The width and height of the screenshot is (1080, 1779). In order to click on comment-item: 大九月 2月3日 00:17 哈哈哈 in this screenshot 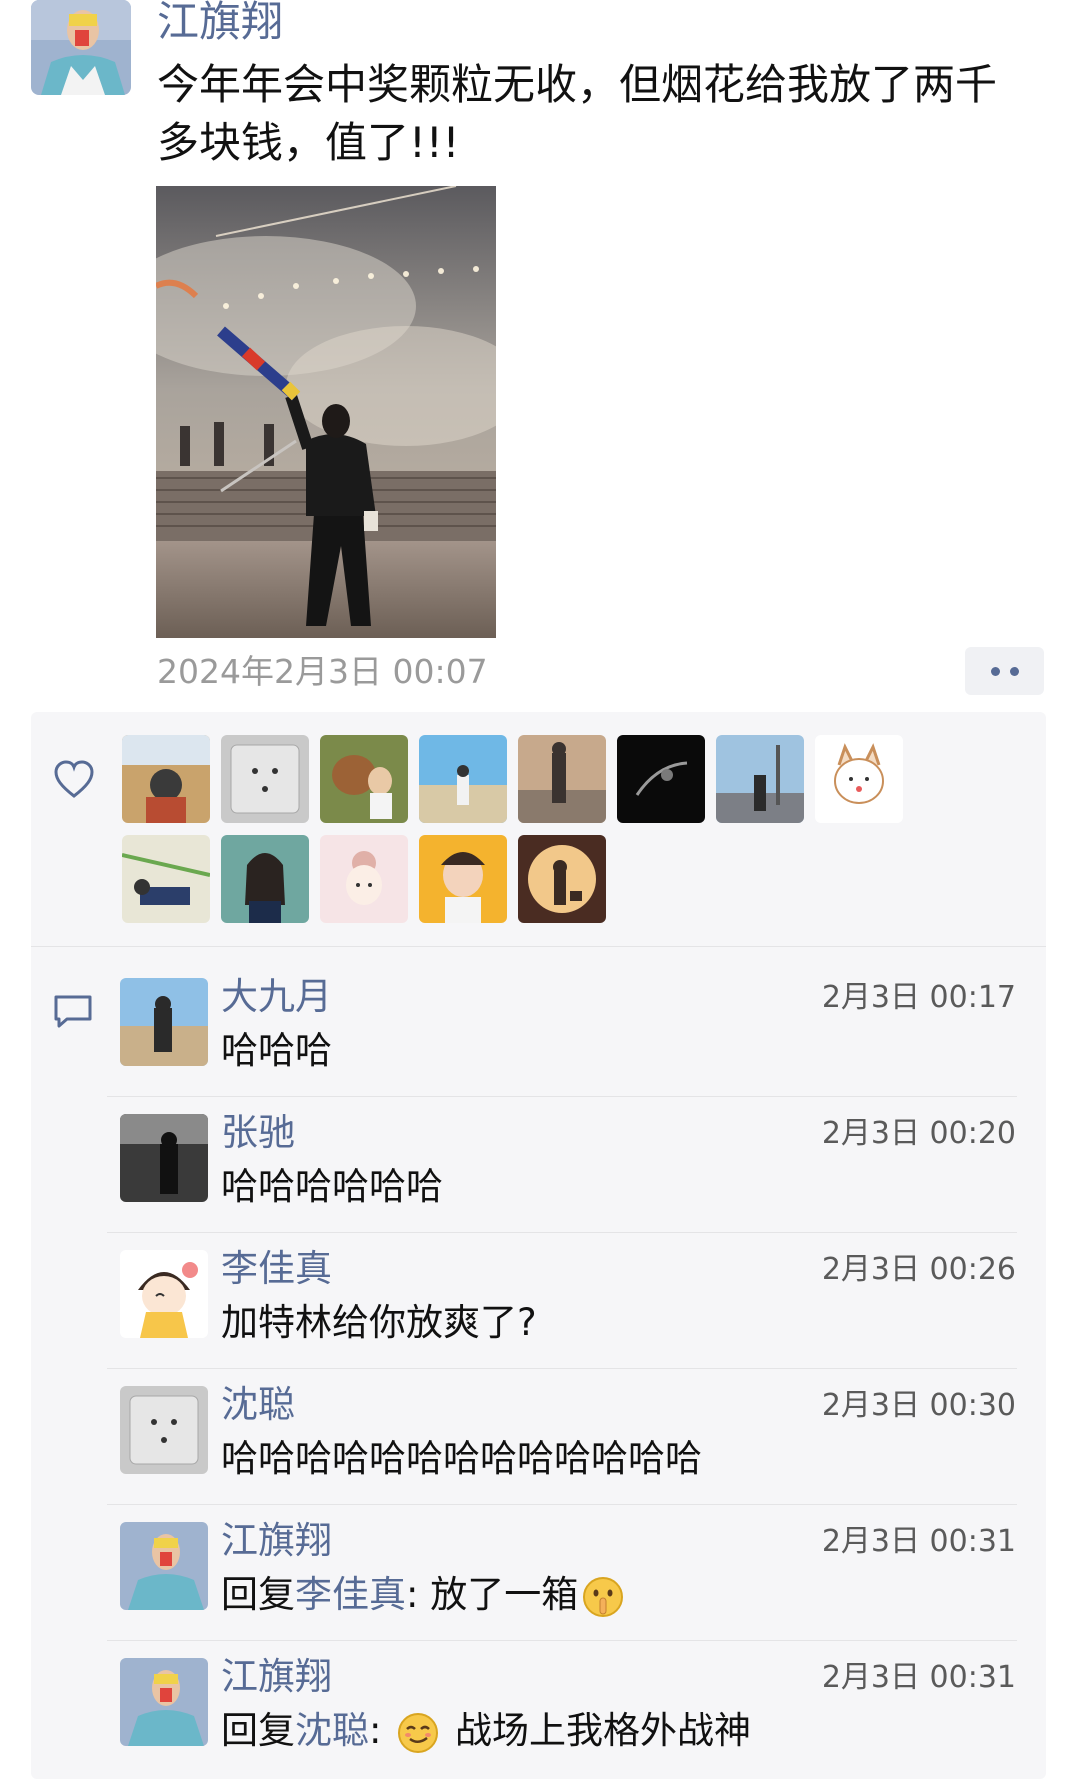, I will do `click(538, 1028)`.